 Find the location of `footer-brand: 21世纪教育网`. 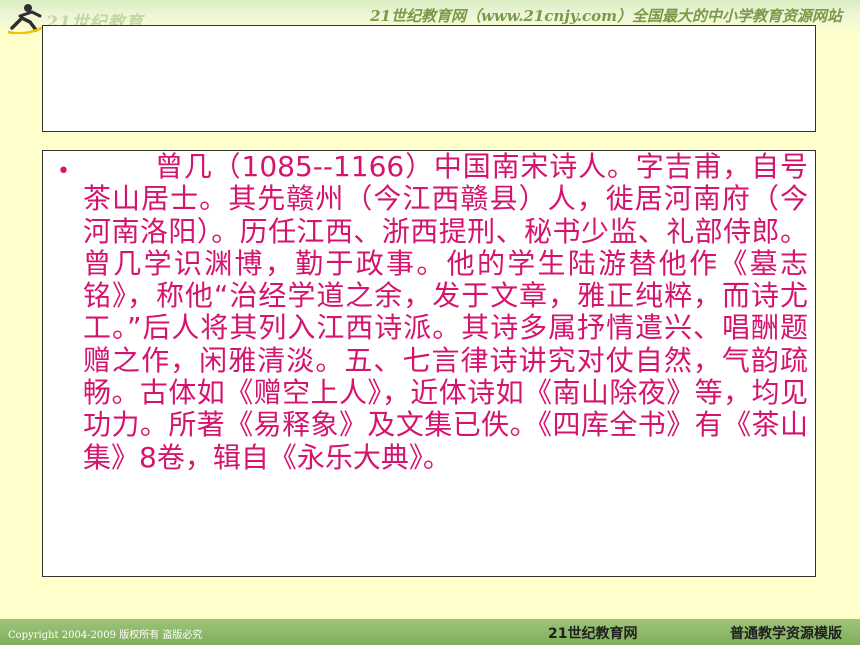

footer-brand: 21世纪教育网 is located at coordinates (593, 634).